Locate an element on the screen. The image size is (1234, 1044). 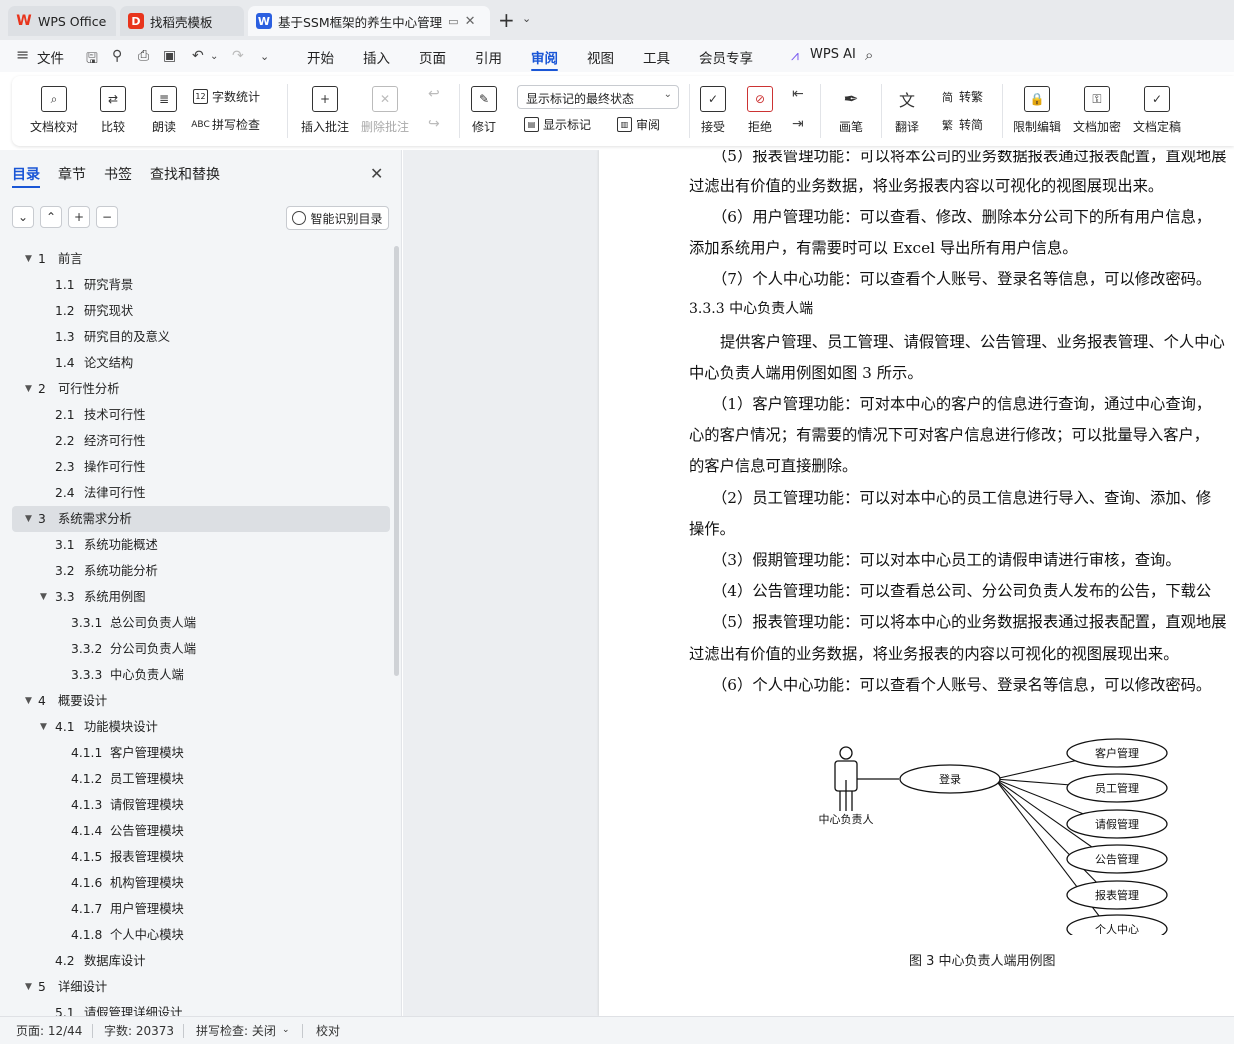
toc-item: 3.3.2 分公司负责人端 is located at coordinates (201, 649).